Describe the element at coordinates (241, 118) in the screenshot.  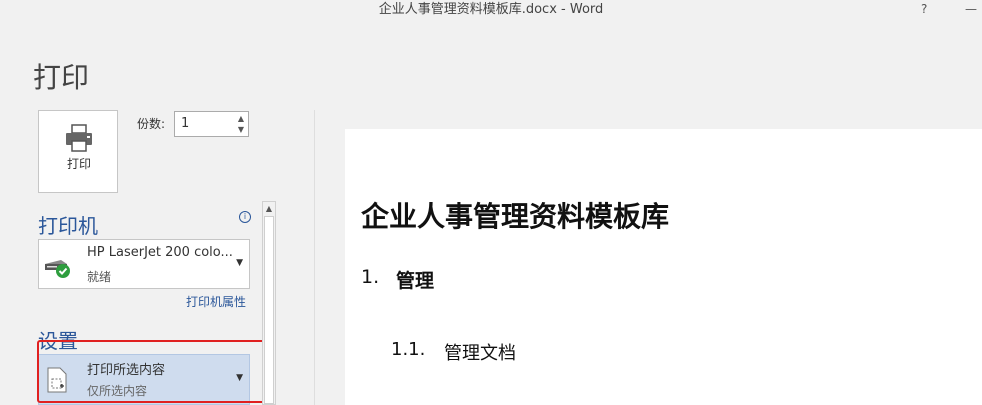
I see `copies-increment-button: ▲` at that location.